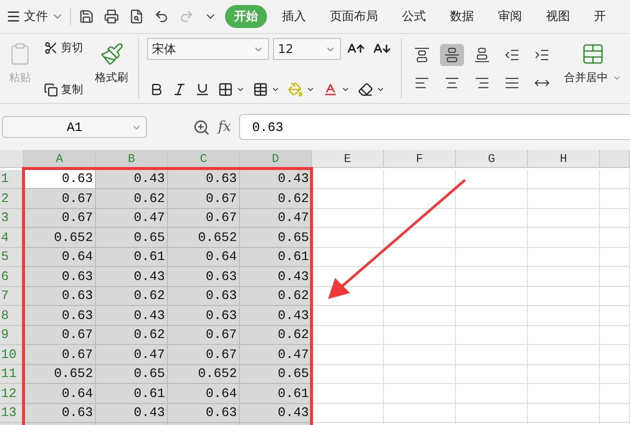 This screenshot has width=630, height=425. Describe the element at coordinates (414, 16) in the screenshot. I see `ribbon-tab: 公式` at that location.